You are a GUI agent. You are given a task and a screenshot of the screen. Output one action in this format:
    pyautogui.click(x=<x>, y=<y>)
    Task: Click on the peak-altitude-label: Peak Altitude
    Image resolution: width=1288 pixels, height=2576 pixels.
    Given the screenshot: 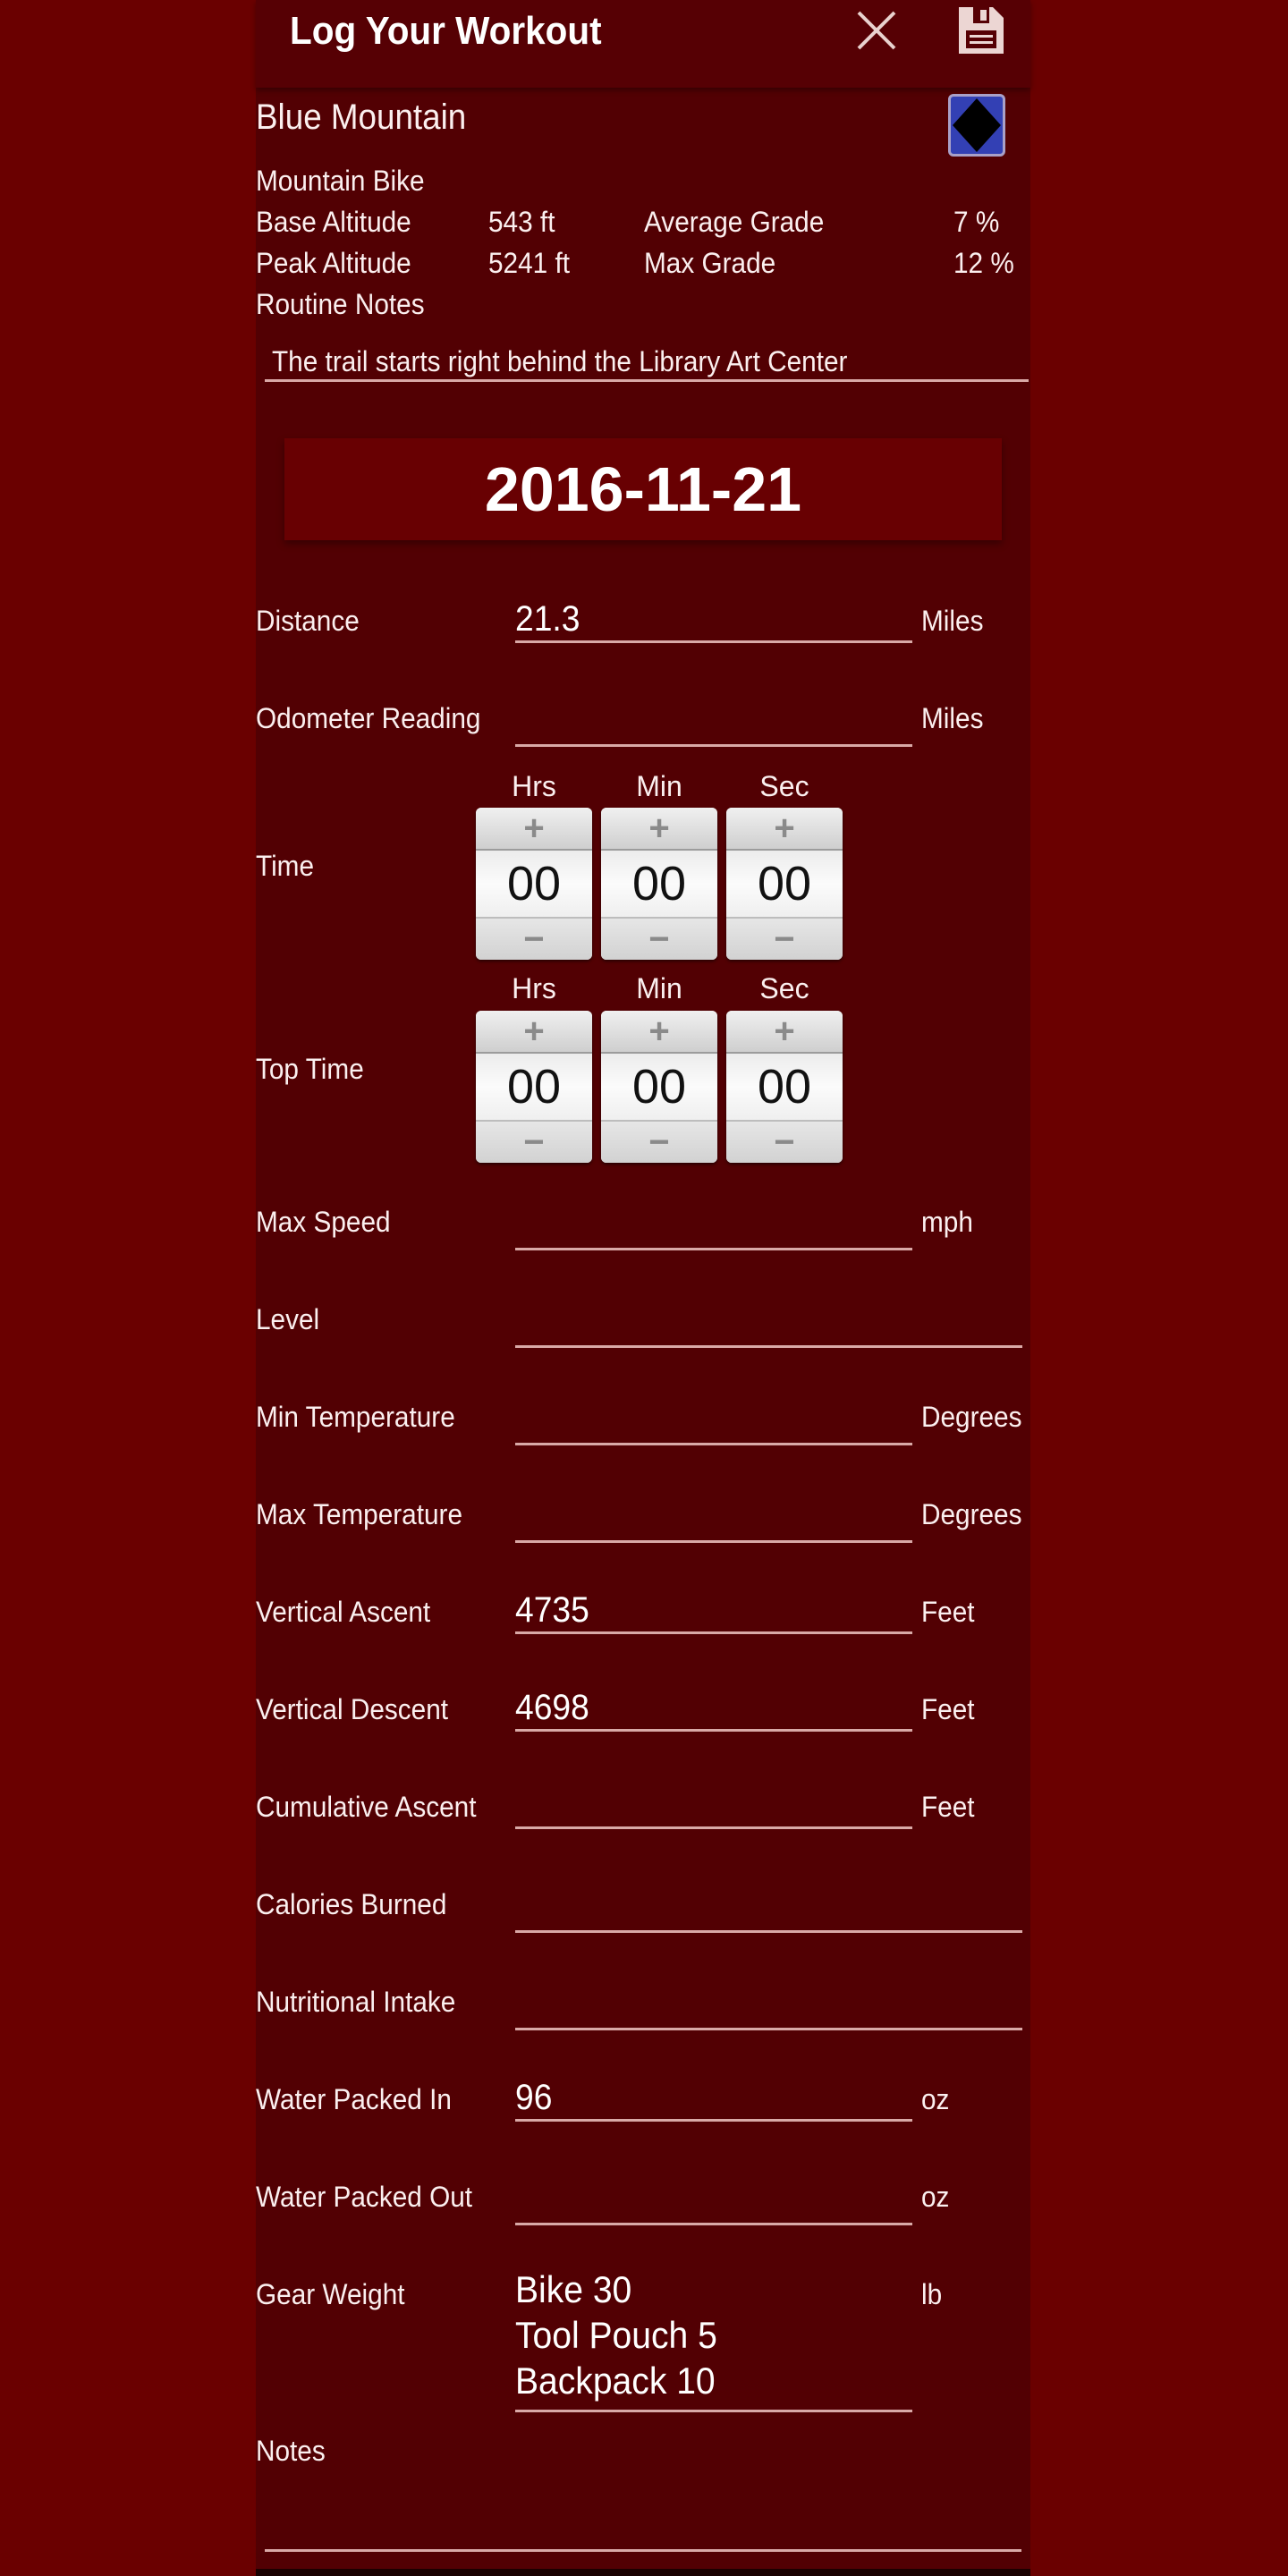 What is the action you would take?
    pyautogui.click(x=333, y=263)
    